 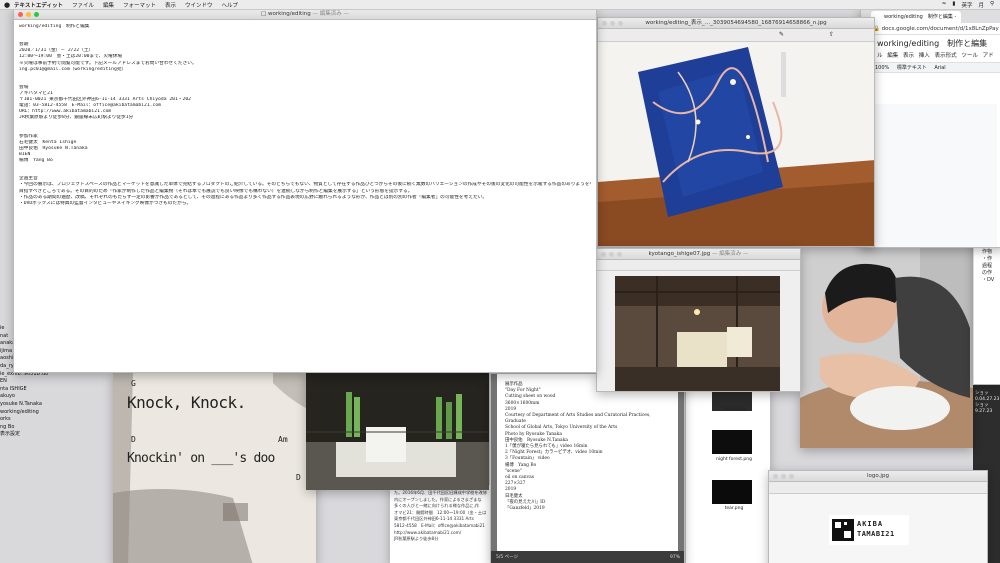 What do you see at coordinates (732, 442) in the screenshot?
I see `thumb-night-forest` at bounding box center [732, 442].